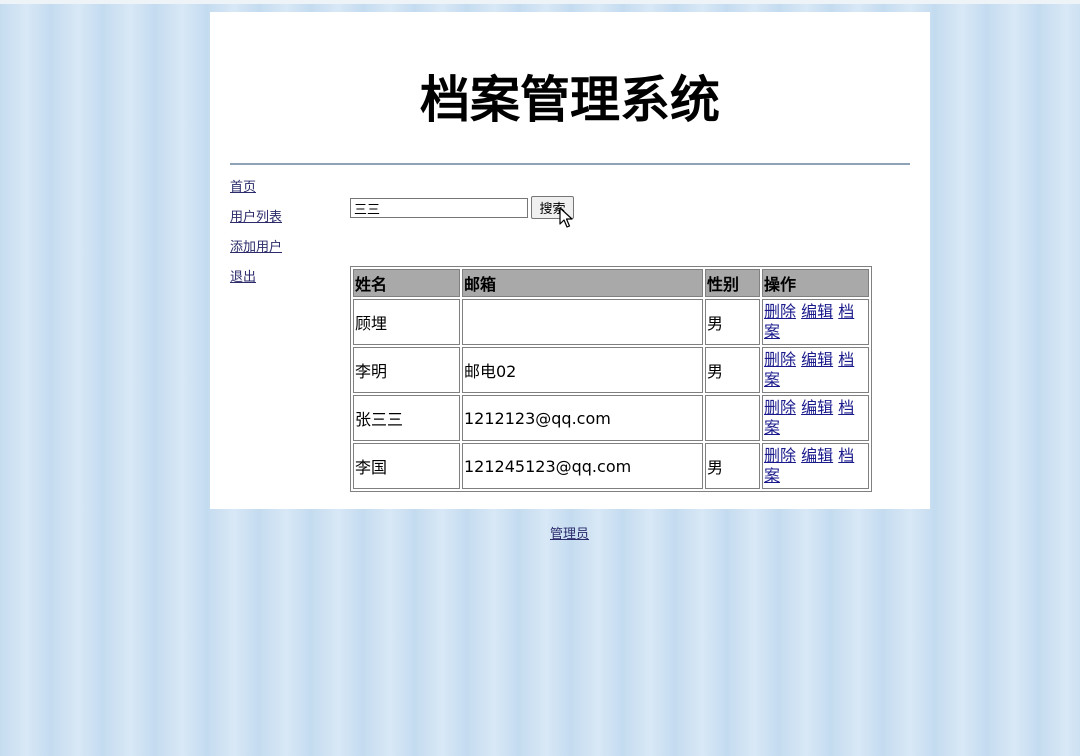 The height and width of the screenshot is (756, 1080). I want to click on column-header-email: 邮箱, so click(582, 283).